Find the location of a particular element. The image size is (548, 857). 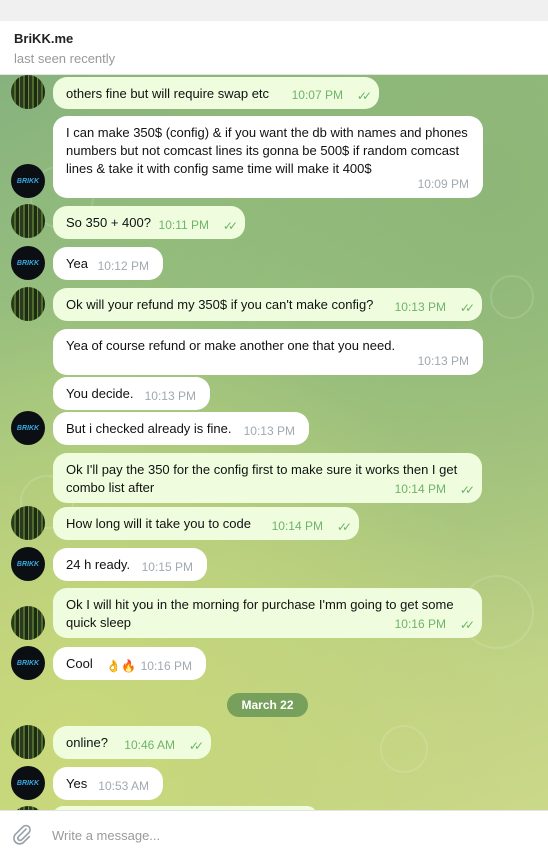

message-composer is located at coordinates (274, 833).